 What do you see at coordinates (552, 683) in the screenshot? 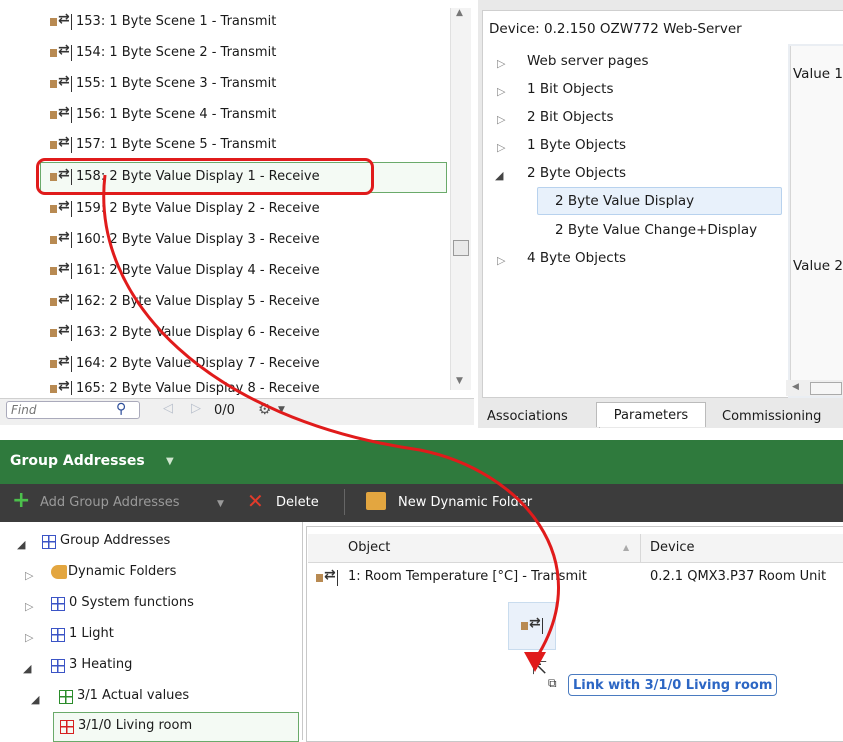
I see `link-badge-icon: ⧉` at bounding box center [552, 683].